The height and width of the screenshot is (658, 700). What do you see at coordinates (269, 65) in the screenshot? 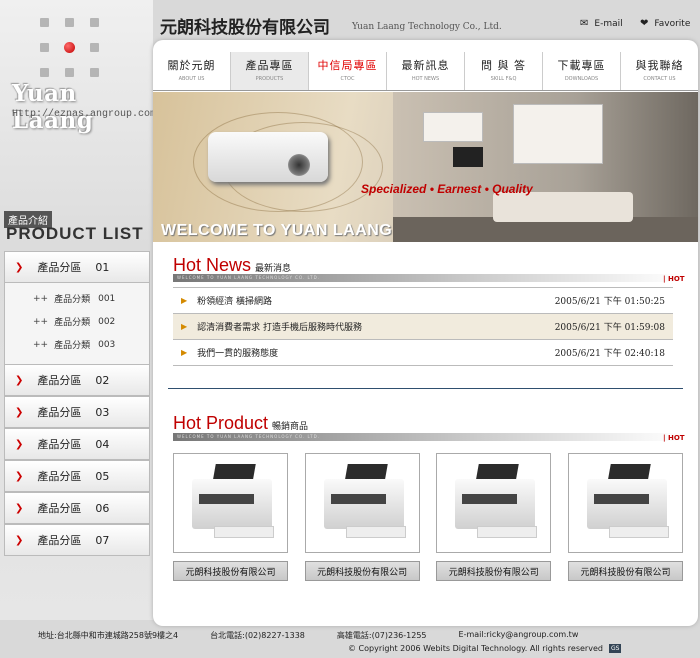
I see `nav-label: 產品專區` at bounding box center [269, 65].